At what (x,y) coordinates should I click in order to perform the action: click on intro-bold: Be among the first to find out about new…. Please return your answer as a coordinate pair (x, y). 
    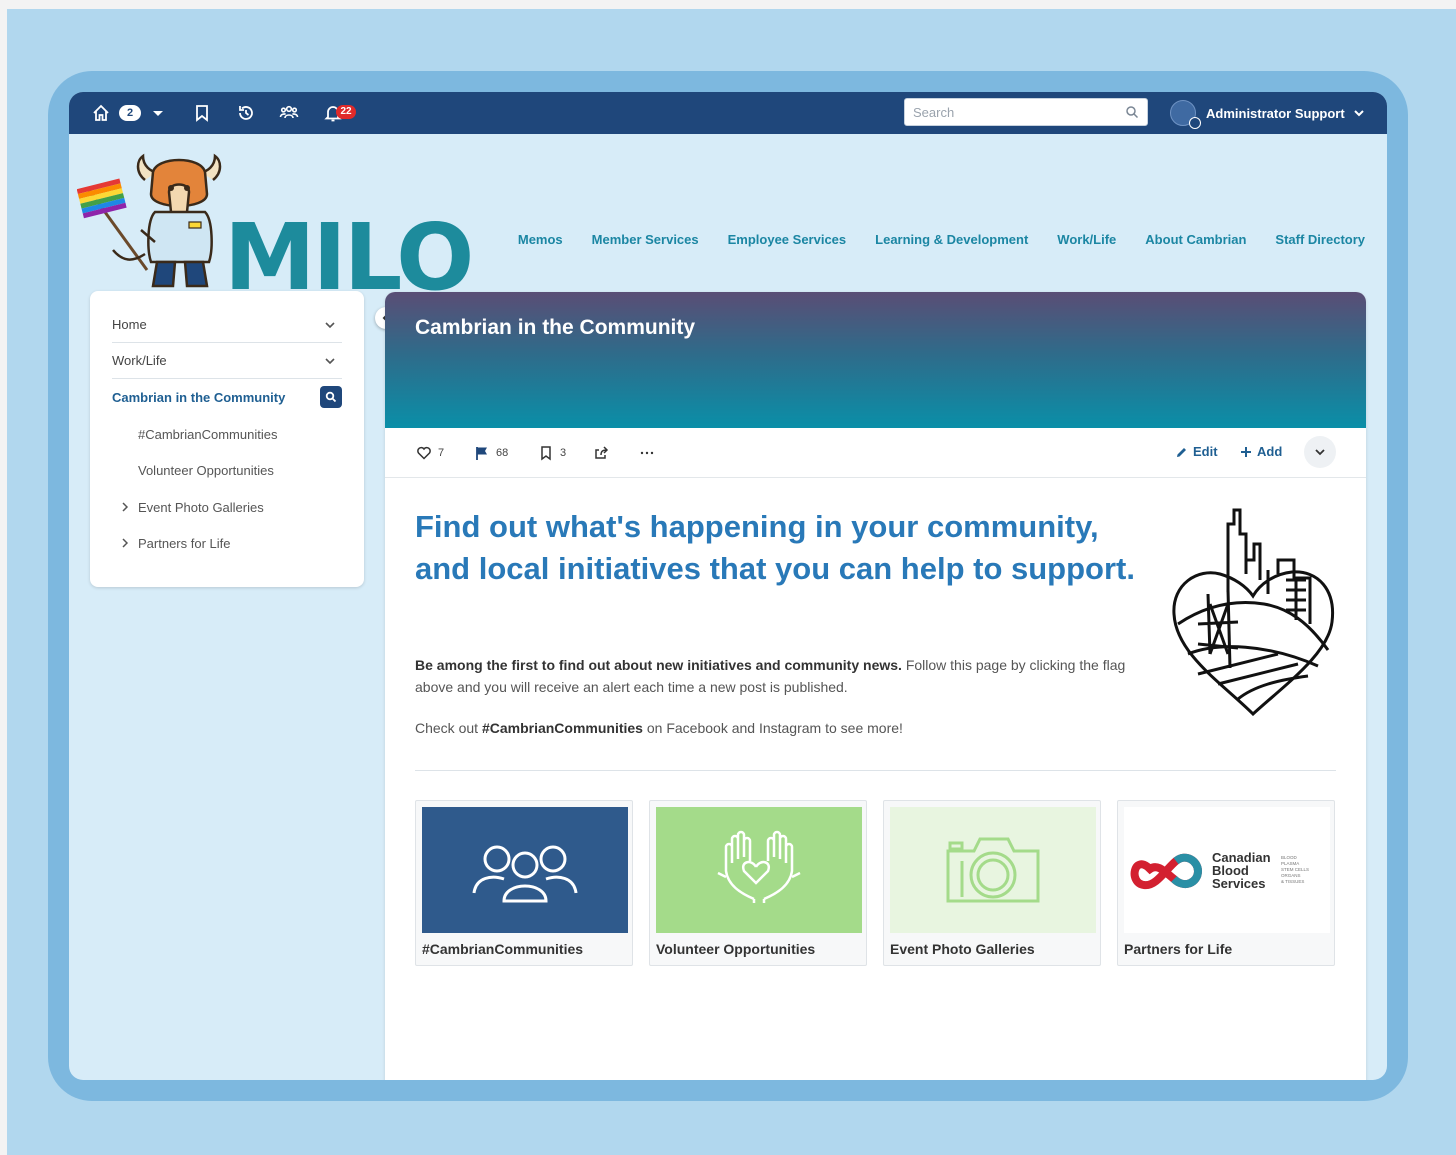
    Looking at the image, I should click on (658, 665).